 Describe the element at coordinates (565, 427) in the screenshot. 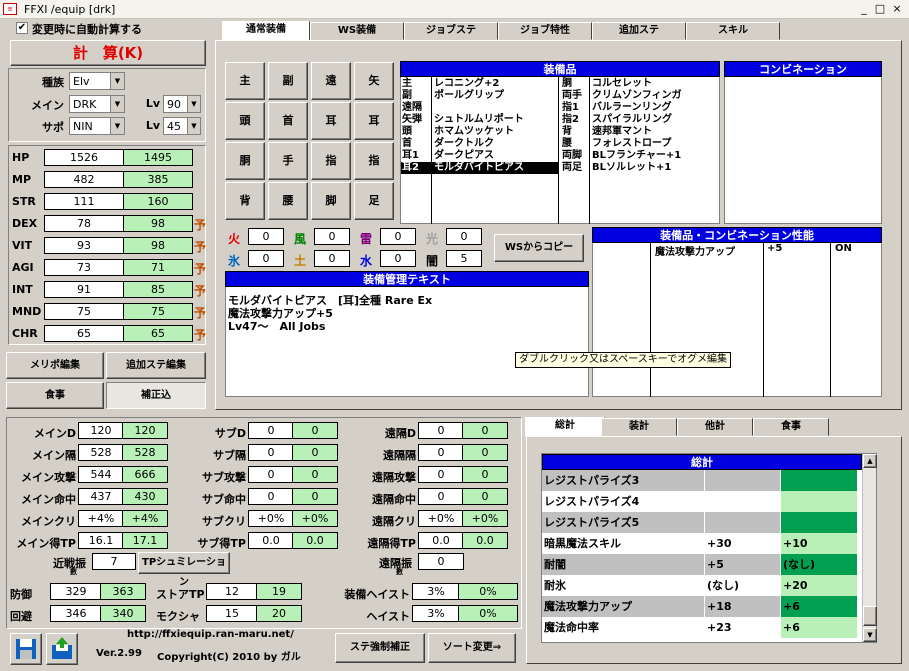

I see `summary-tab-0: 総計` at that location.